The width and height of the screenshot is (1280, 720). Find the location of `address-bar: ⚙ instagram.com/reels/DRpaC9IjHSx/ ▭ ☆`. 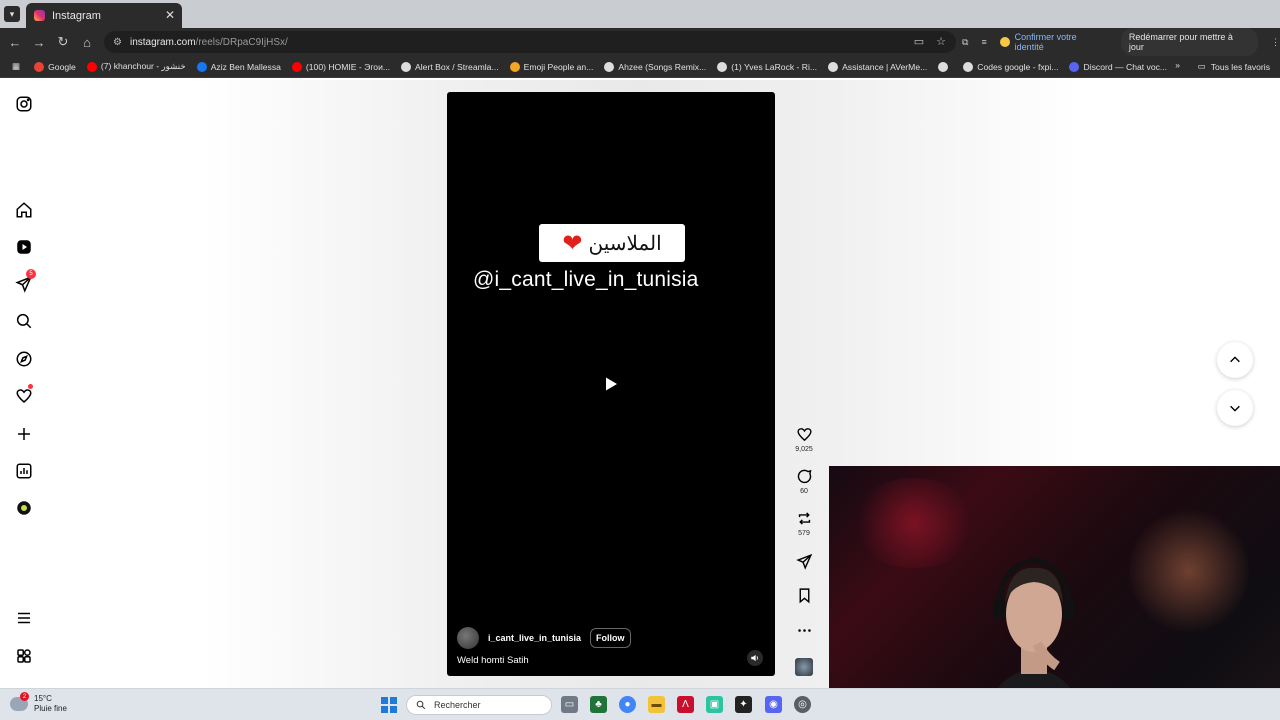

address-bar: ⚙ instagram.com/reels/DRpaC9IjHSx/ ▭ ☆ is located at coordinates (530, 42).